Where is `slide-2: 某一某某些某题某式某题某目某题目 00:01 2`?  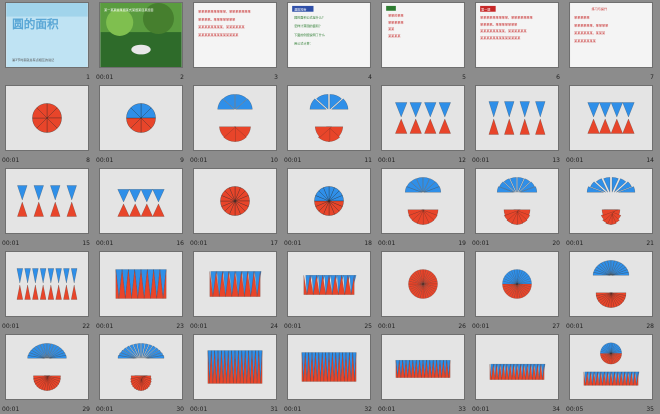 slide-2: 某一某某些某题某式某题某目某题目 00:01 2 is located at coordinates (141, 41).